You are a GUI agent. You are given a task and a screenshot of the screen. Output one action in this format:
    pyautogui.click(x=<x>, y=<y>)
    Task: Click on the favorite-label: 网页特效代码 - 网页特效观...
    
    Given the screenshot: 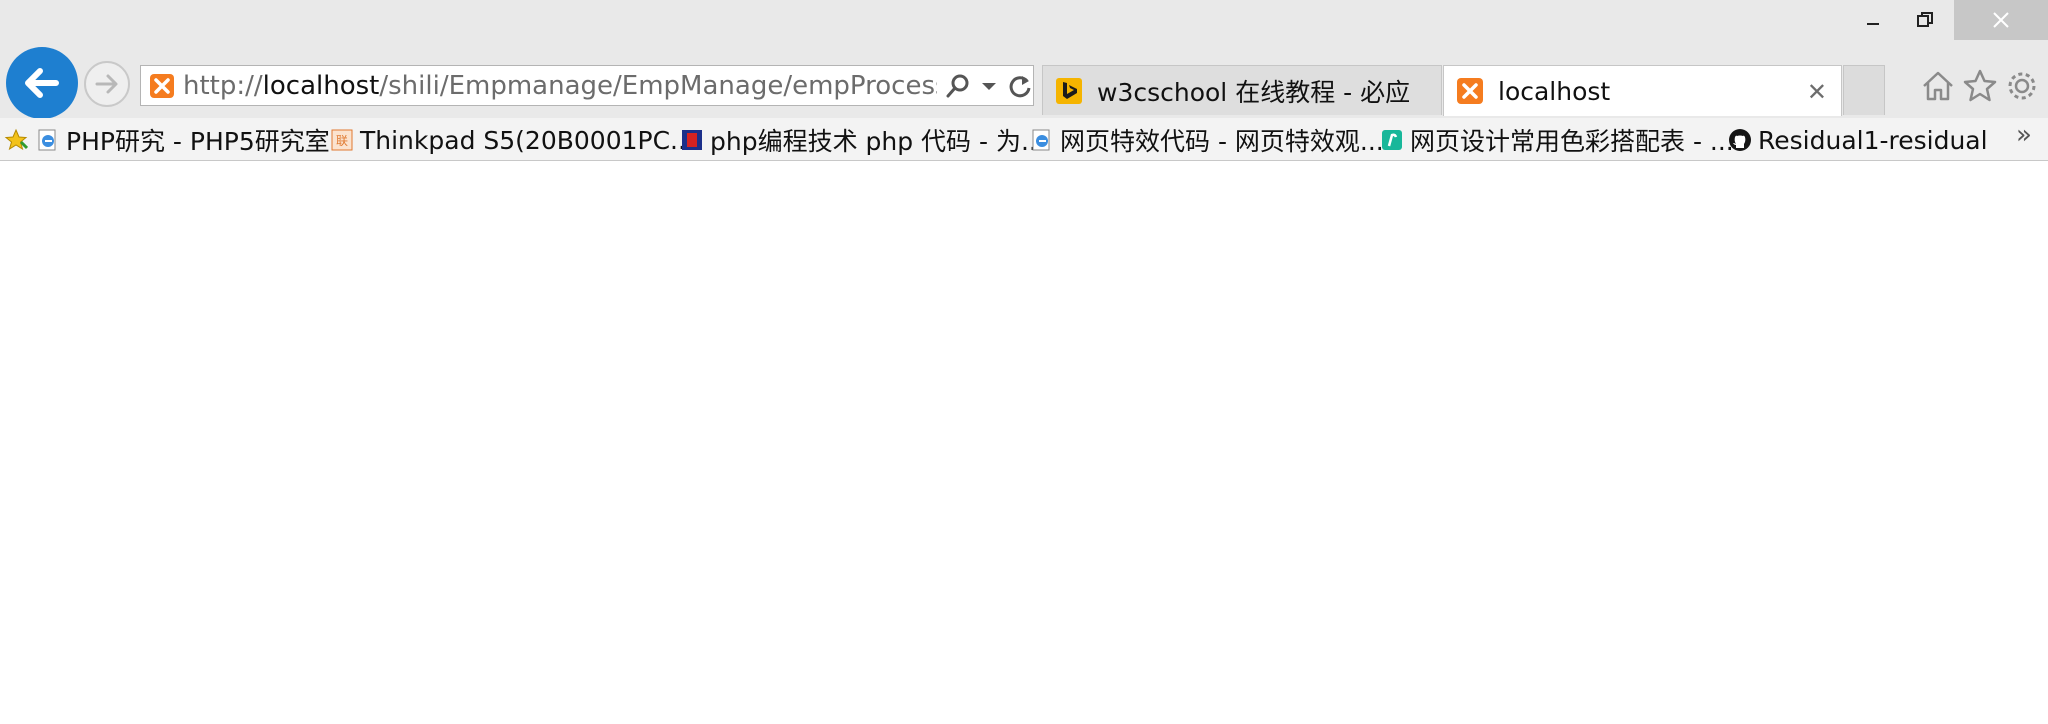 What is the action you would take?
    pyautogui.click(x=1222, y=141)
    